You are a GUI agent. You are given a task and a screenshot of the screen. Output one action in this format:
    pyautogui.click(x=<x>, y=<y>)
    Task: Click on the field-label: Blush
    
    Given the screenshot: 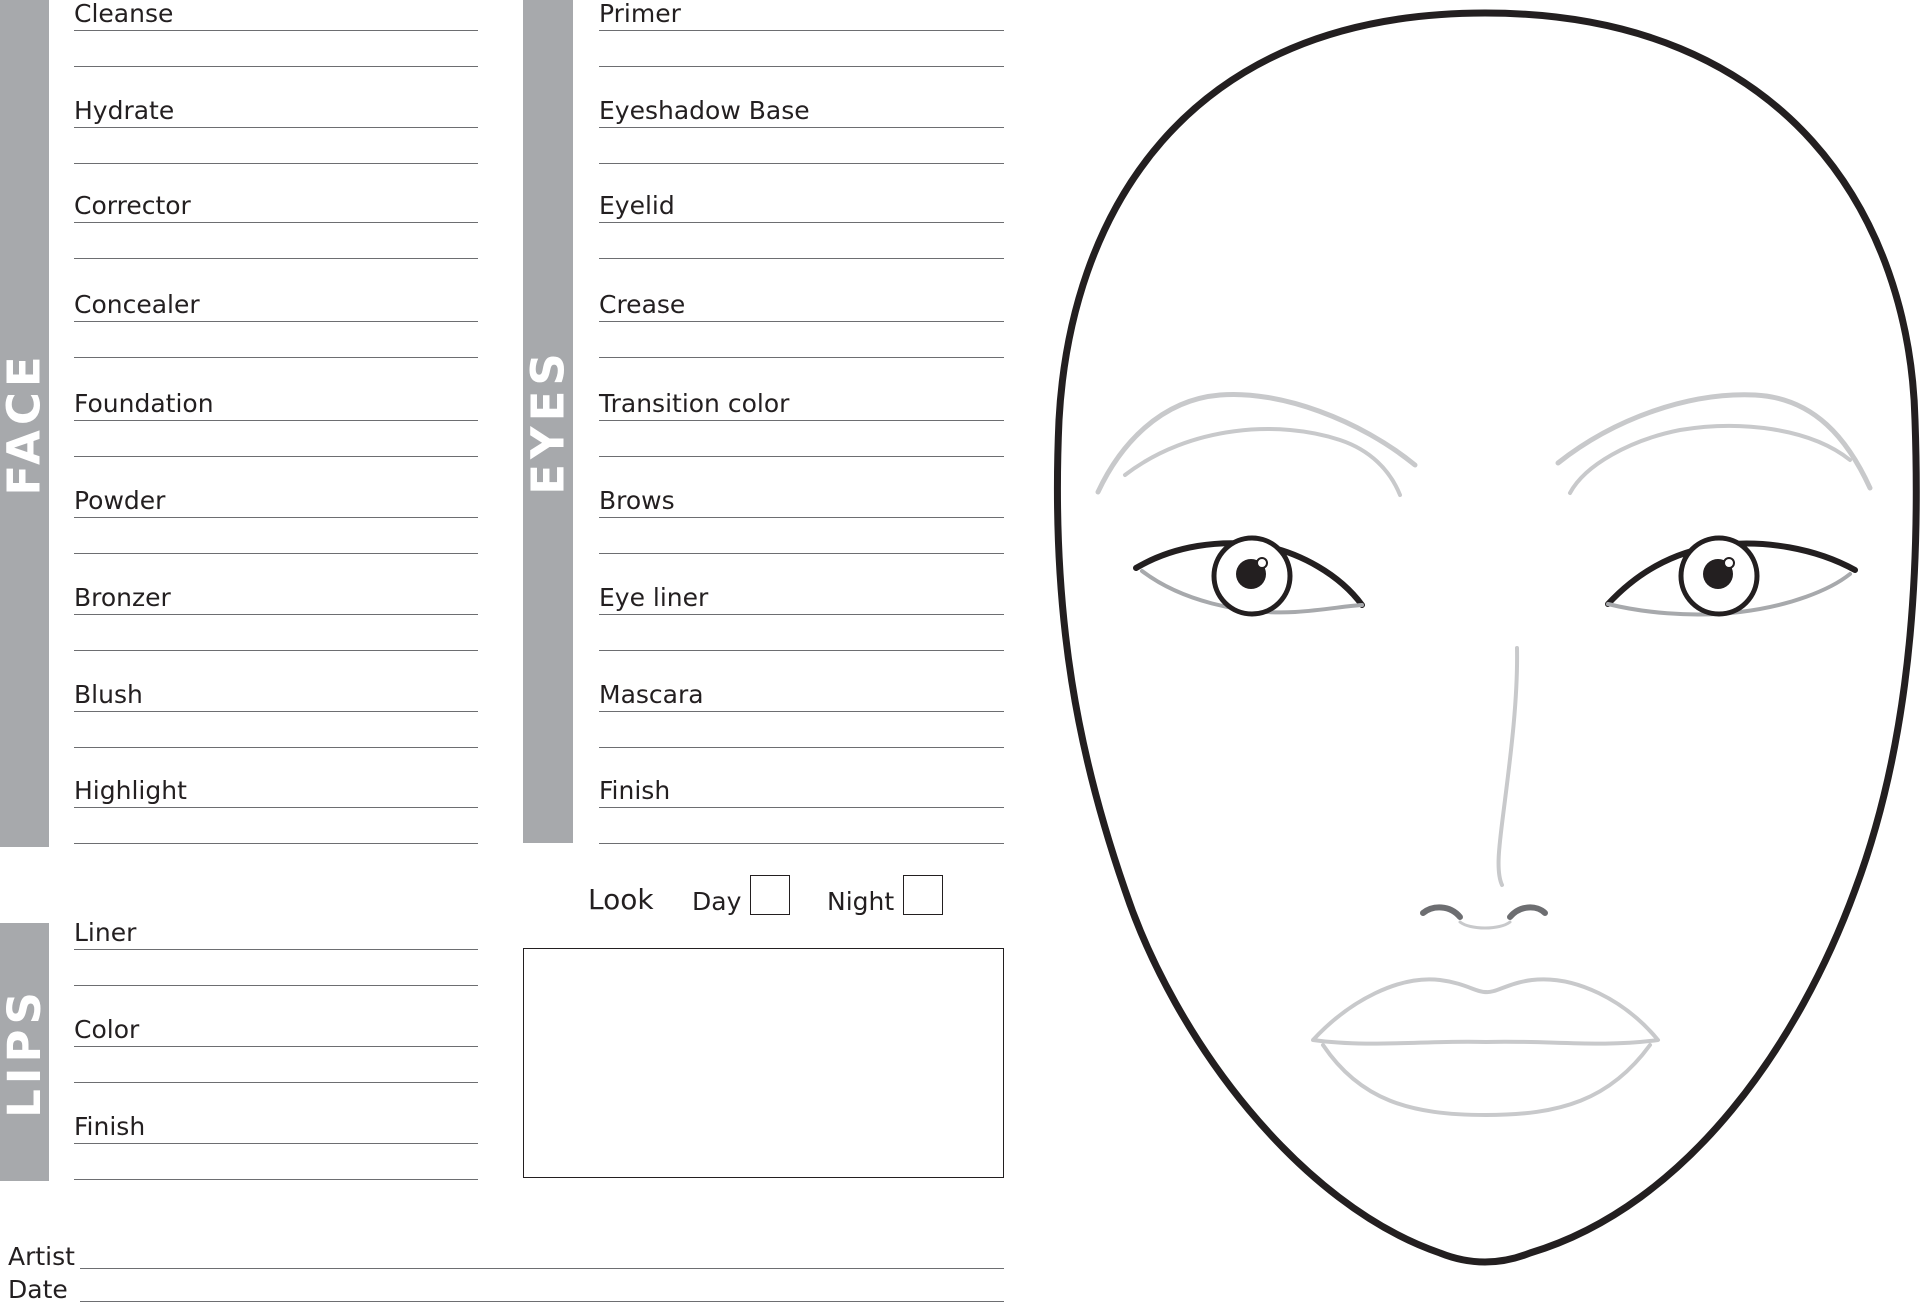 What is the action you would take?
    pyautogui.click(x=108, y=694)
    